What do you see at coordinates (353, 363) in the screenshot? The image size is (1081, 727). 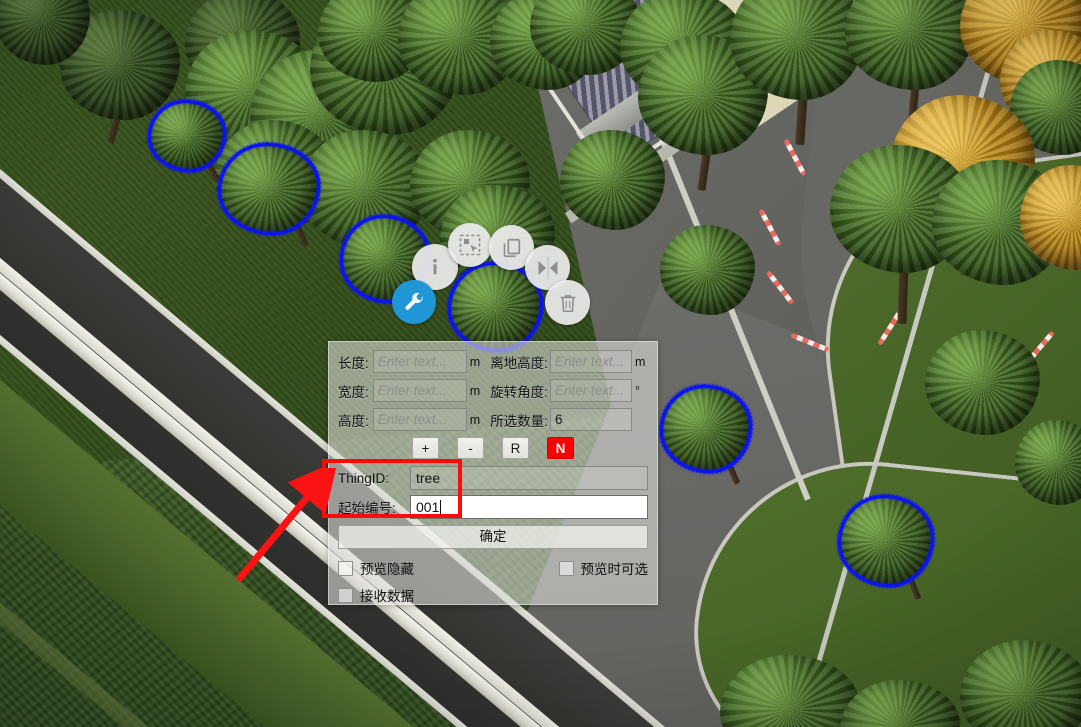 I see `length-label: 长度:` at bounding box center [353, 363].